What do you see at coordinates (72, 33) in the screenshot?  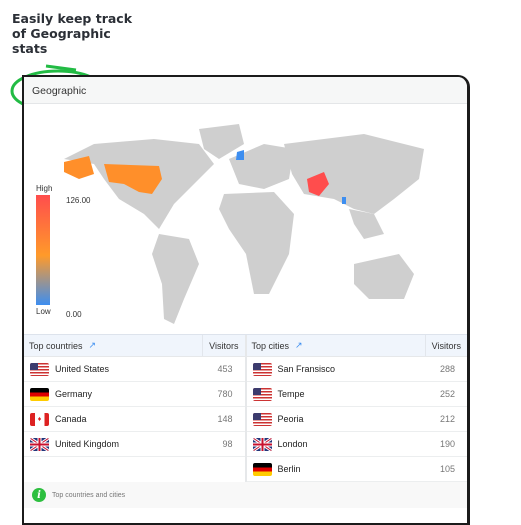 I see `tagline: Easily keep track of Geographic stats` at bounding box center [72, 33].